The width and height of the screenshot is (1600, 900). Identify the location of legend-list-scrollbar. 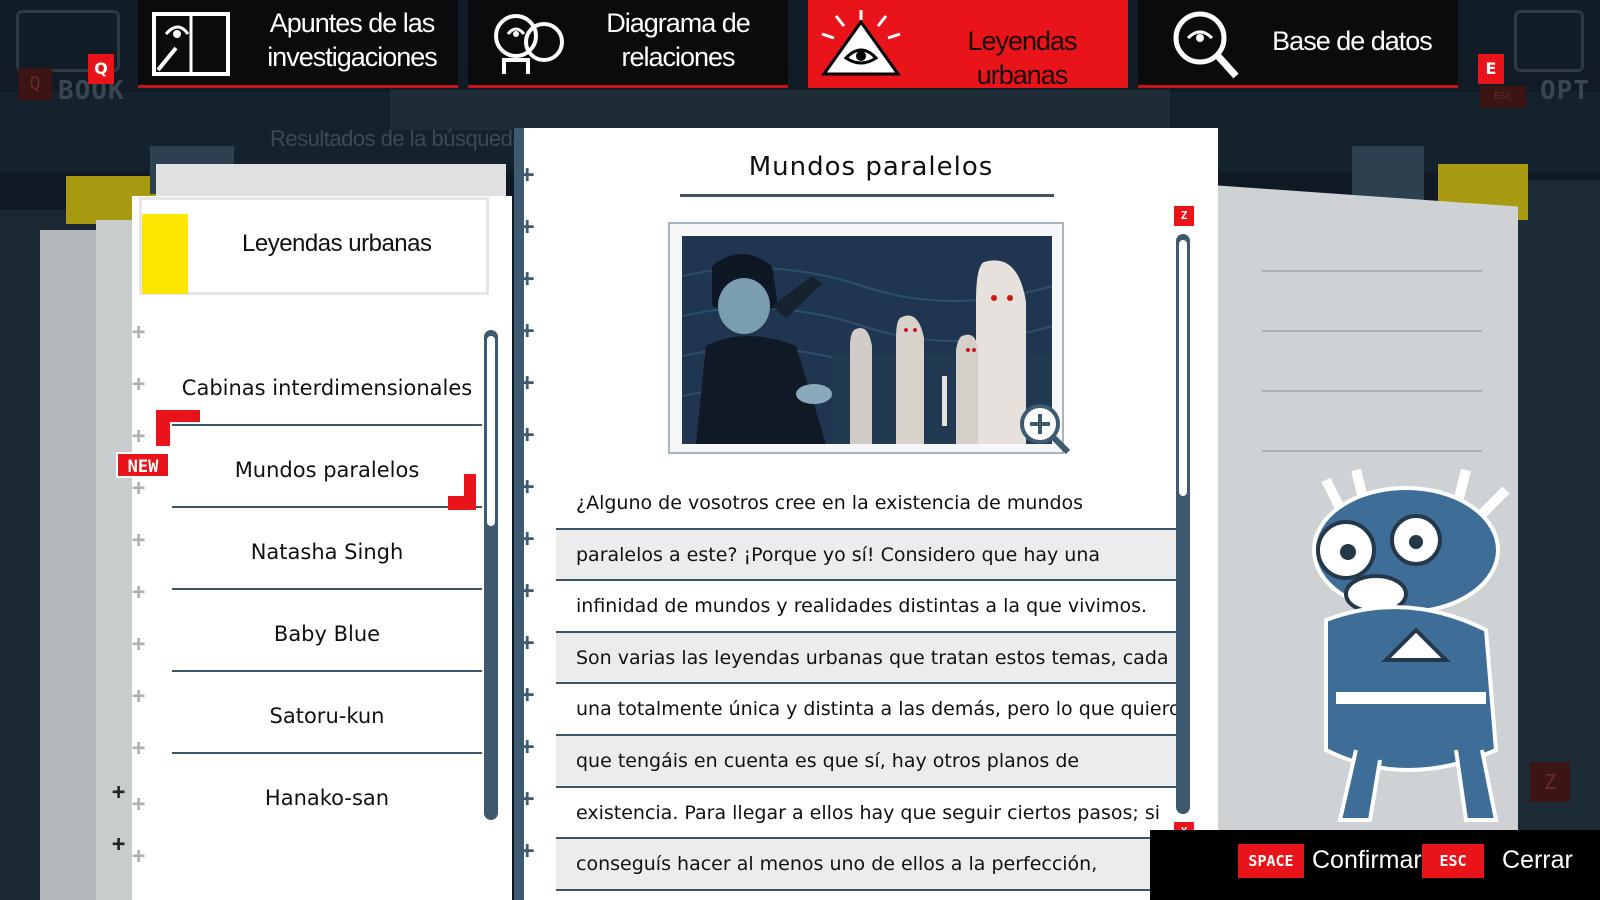
(491, 575).